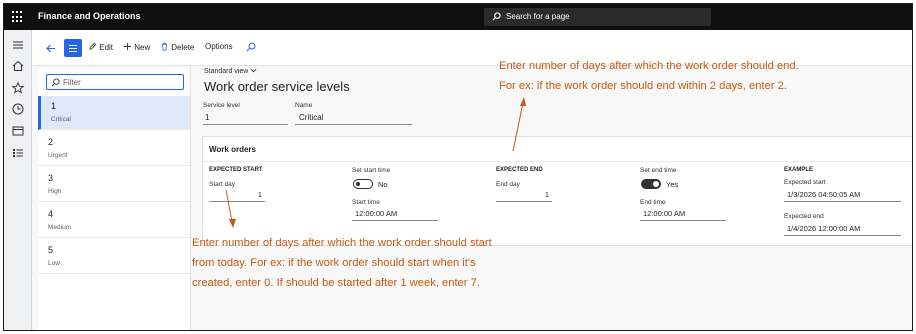 The width and height of the screenshot is (916, 334). Describe the element at coordinates (183, 47) in the screenshot. I see `delete-label: Delete` at that location.